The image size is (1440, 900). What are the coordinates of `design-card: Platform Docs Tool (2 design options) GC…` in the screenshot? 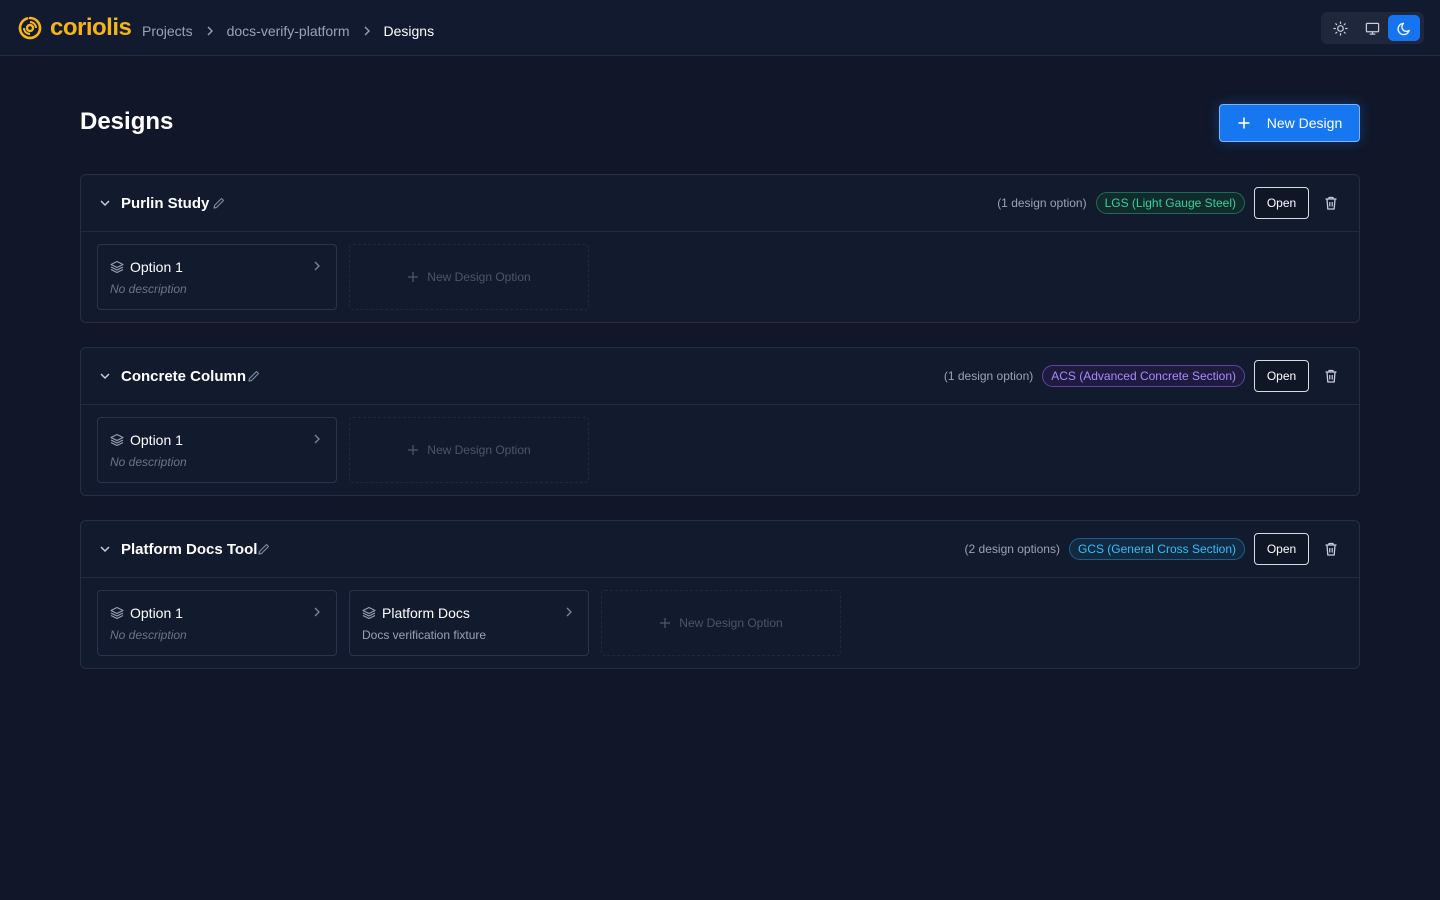 It's located at (720, 594).